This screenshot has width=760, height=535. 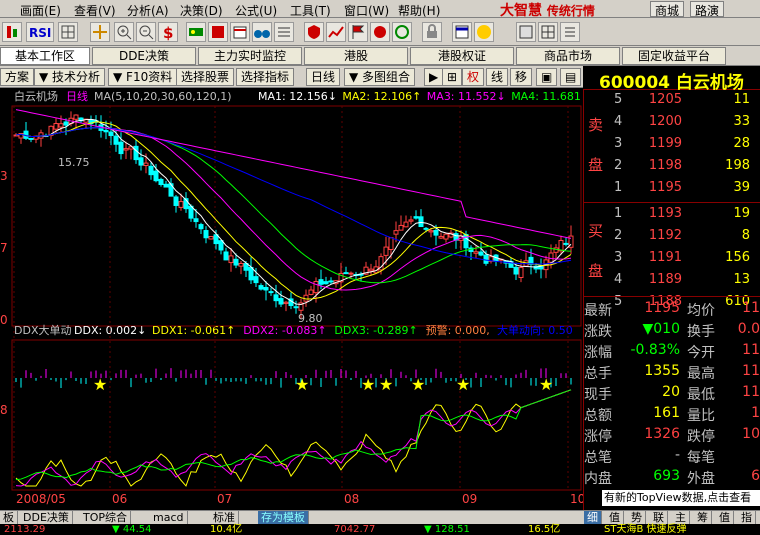 What do you see at coordinates (598, 374) in the screenshot?
I see `quote-key: 总手` at bounding box center [598, 374].